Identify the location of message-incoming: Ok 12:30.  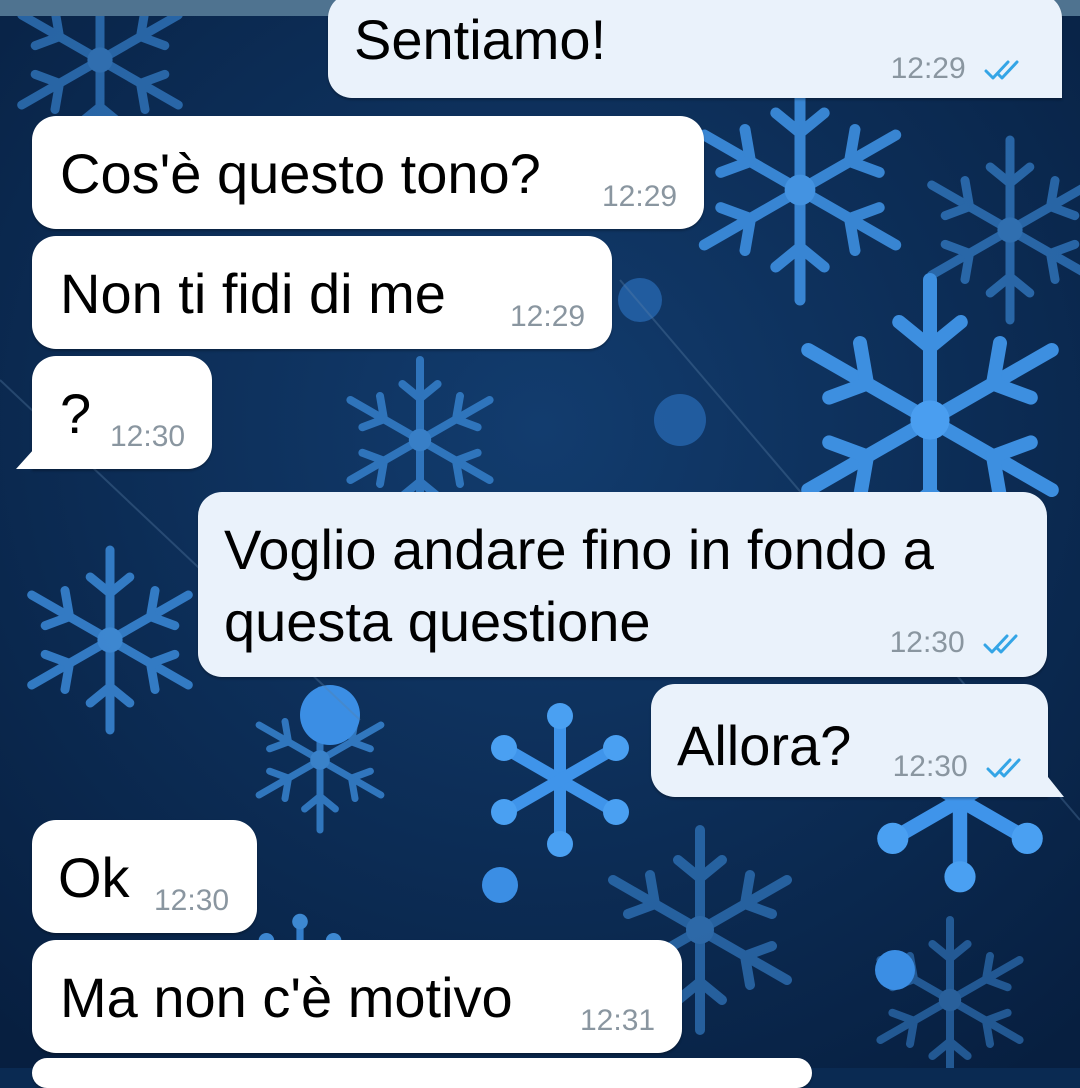
(144, 876).